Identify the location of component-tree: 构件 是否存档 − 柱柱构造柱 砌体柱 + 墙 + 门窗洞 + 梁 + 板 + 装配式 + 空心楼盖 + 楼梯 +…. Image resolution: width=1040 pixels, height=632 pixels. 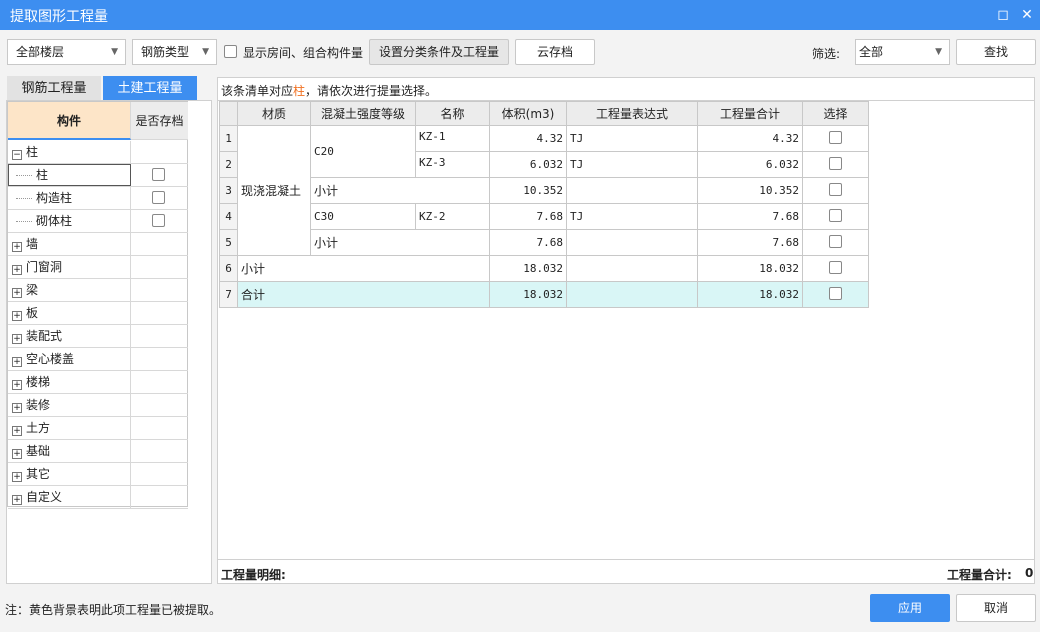
(97, 305).